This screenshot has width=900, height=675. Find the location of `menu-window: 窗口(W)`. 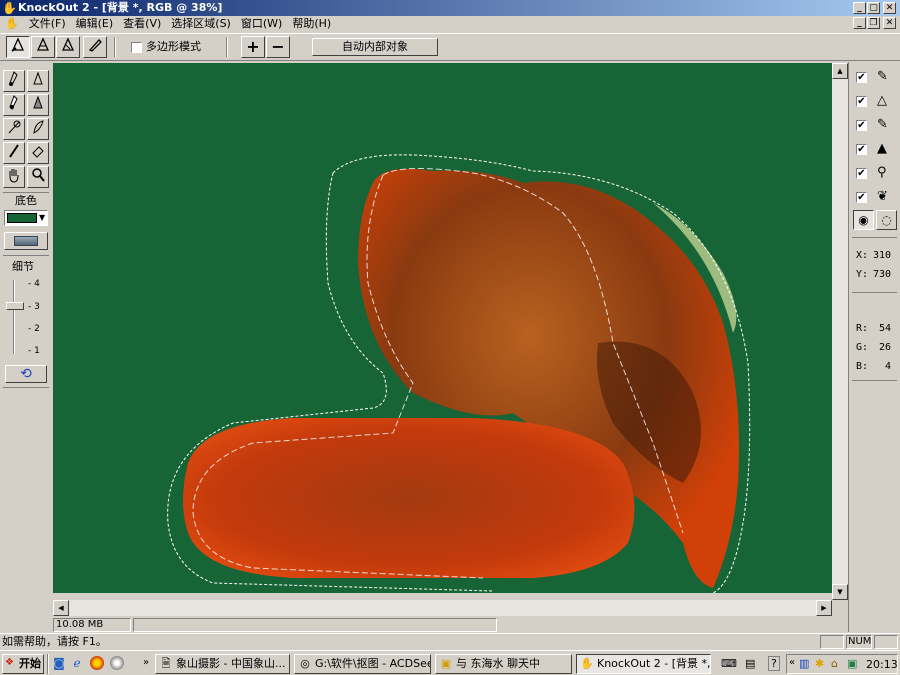

menu-window: 窗口(W) is located at coordinates (261, 24).